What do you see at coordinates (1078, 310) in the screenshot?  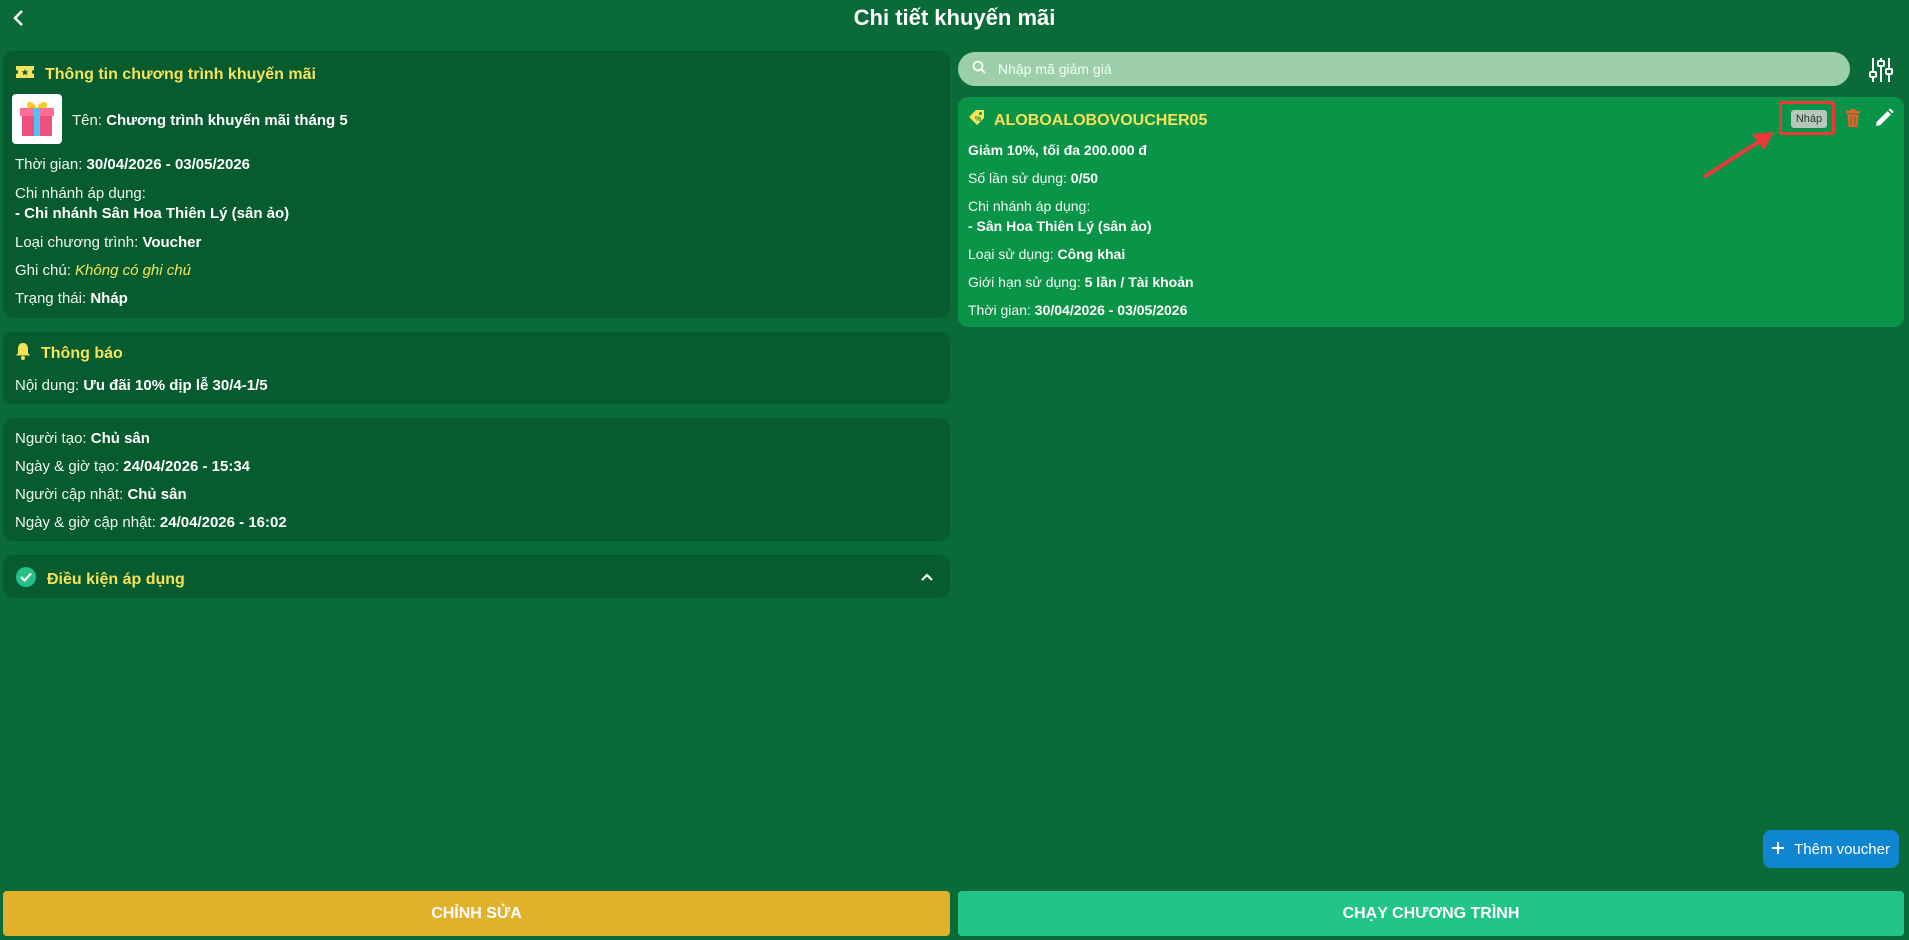 I see `voucher-time: Thời gian: 30/04/2026 - 03/05/2026` at bounding box center [1078, 310].